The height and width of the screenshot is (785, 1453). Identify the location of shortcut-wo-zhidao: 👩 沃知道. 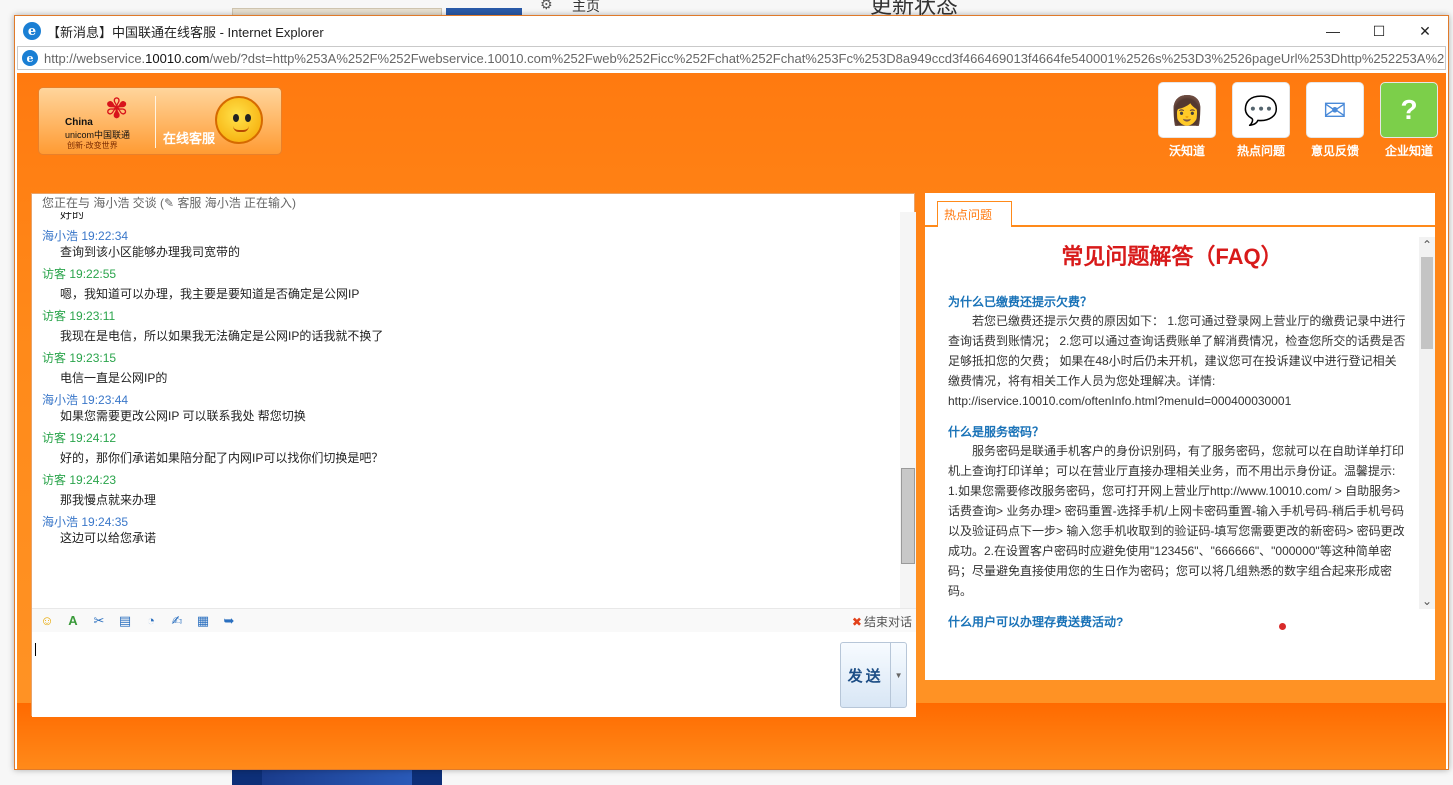
(1187, 120).